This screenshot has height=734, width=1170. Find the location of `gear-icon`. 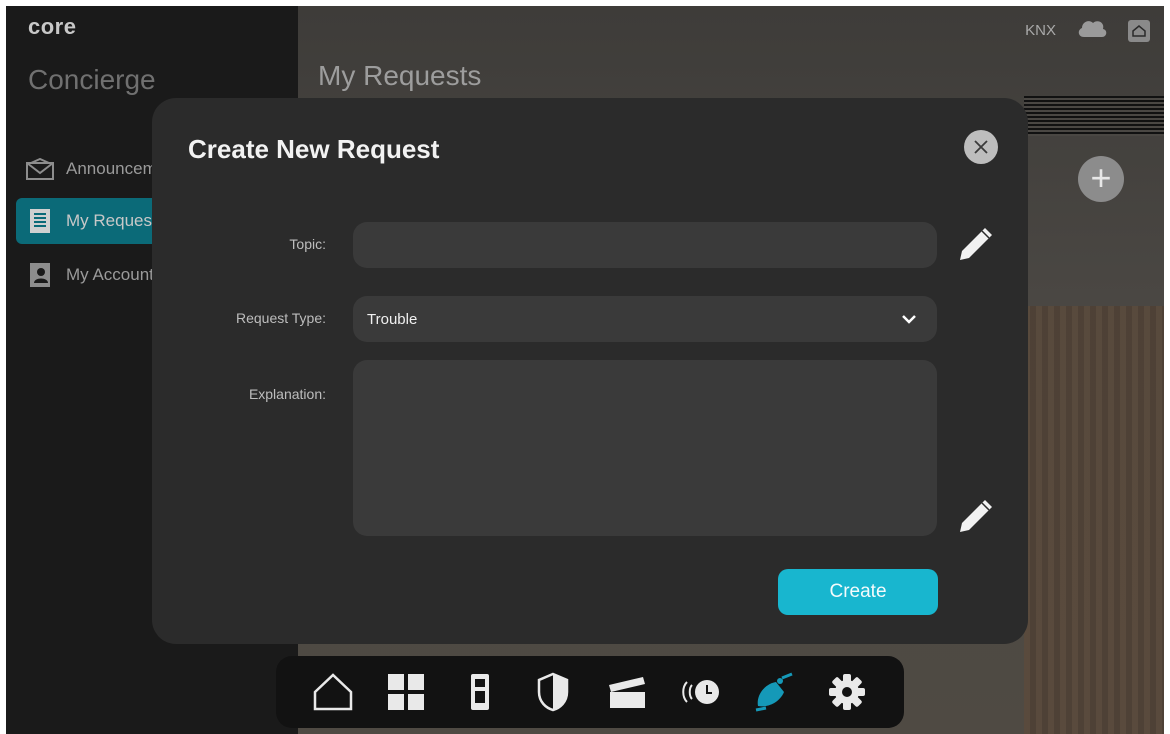

gear-icon is located at coordinates (847, 692).